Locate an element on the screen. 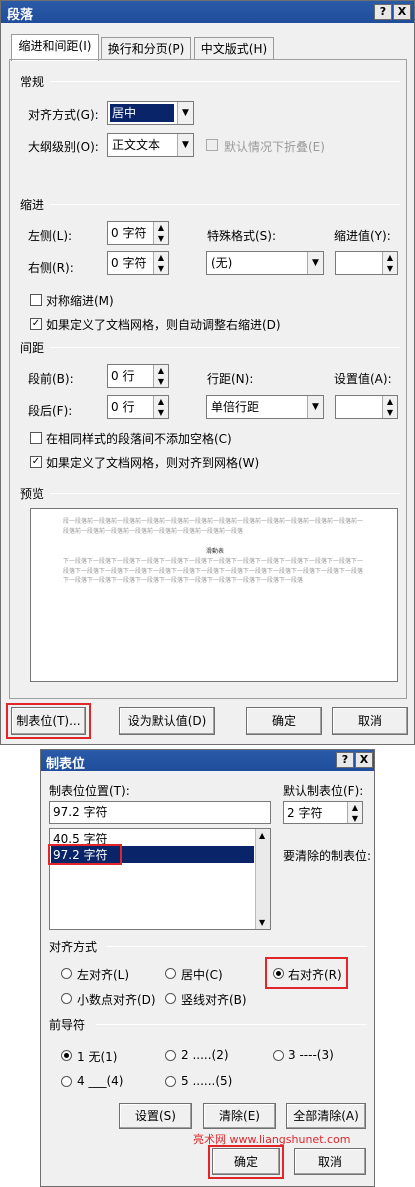 The width and height of the screenshot is (415, 1187). scroll-down-icon: ▼ is located at coordinates (262, 922).